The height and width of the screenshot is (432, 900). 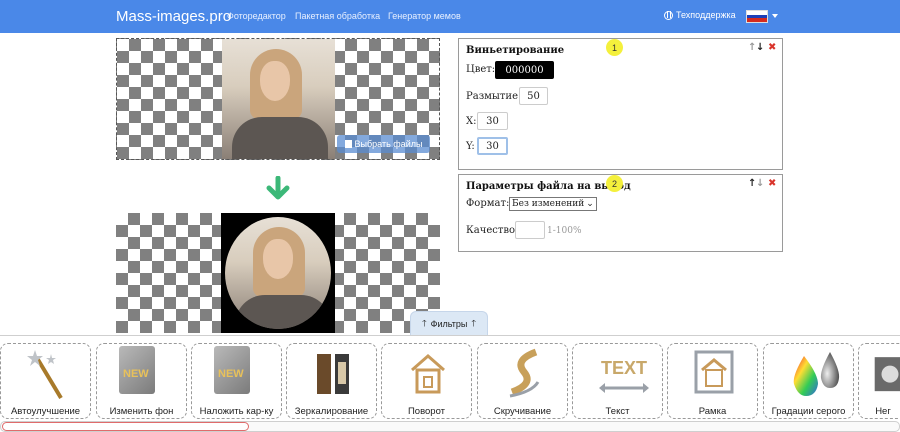 I want to click on tool-negative: Нег, so click(x=879, y=381).